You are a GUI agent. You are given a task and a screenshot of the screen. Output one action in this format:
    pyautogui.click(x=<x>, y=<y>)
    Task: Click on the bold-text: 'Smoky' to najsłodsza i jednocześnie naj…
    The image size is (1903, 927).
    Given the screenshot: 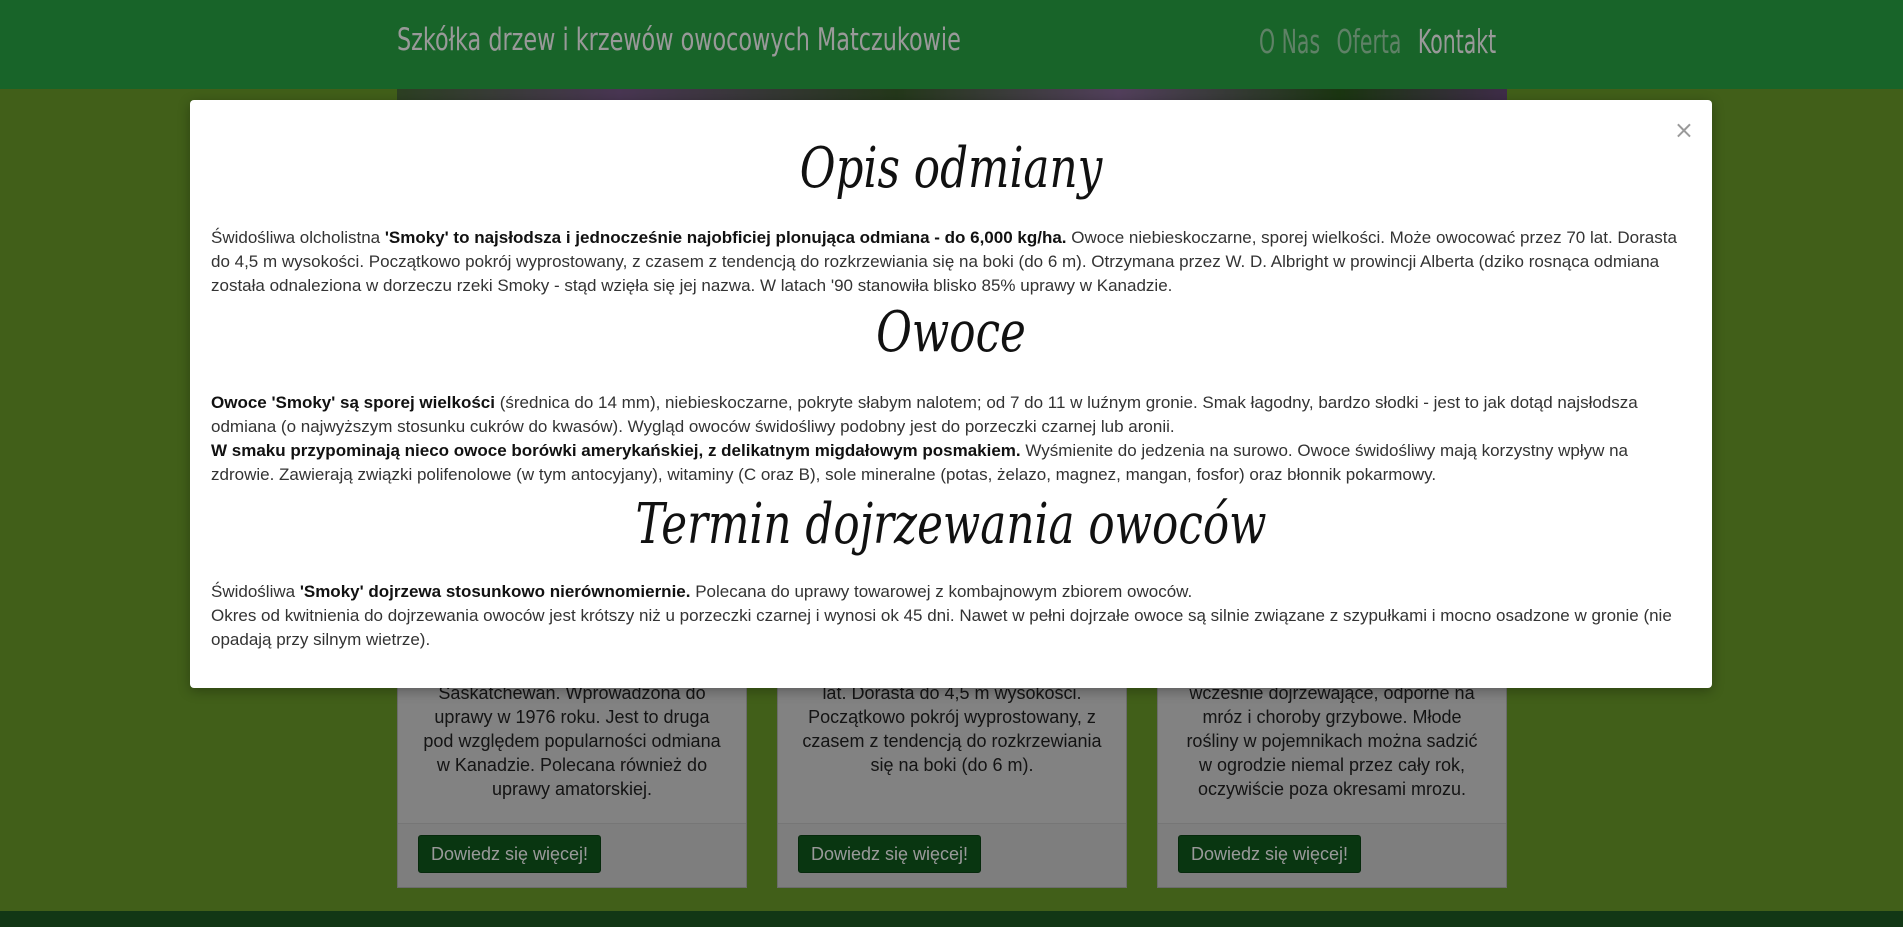 What is the action you would take?
    pyautogui.click(x=725, y=237)
    